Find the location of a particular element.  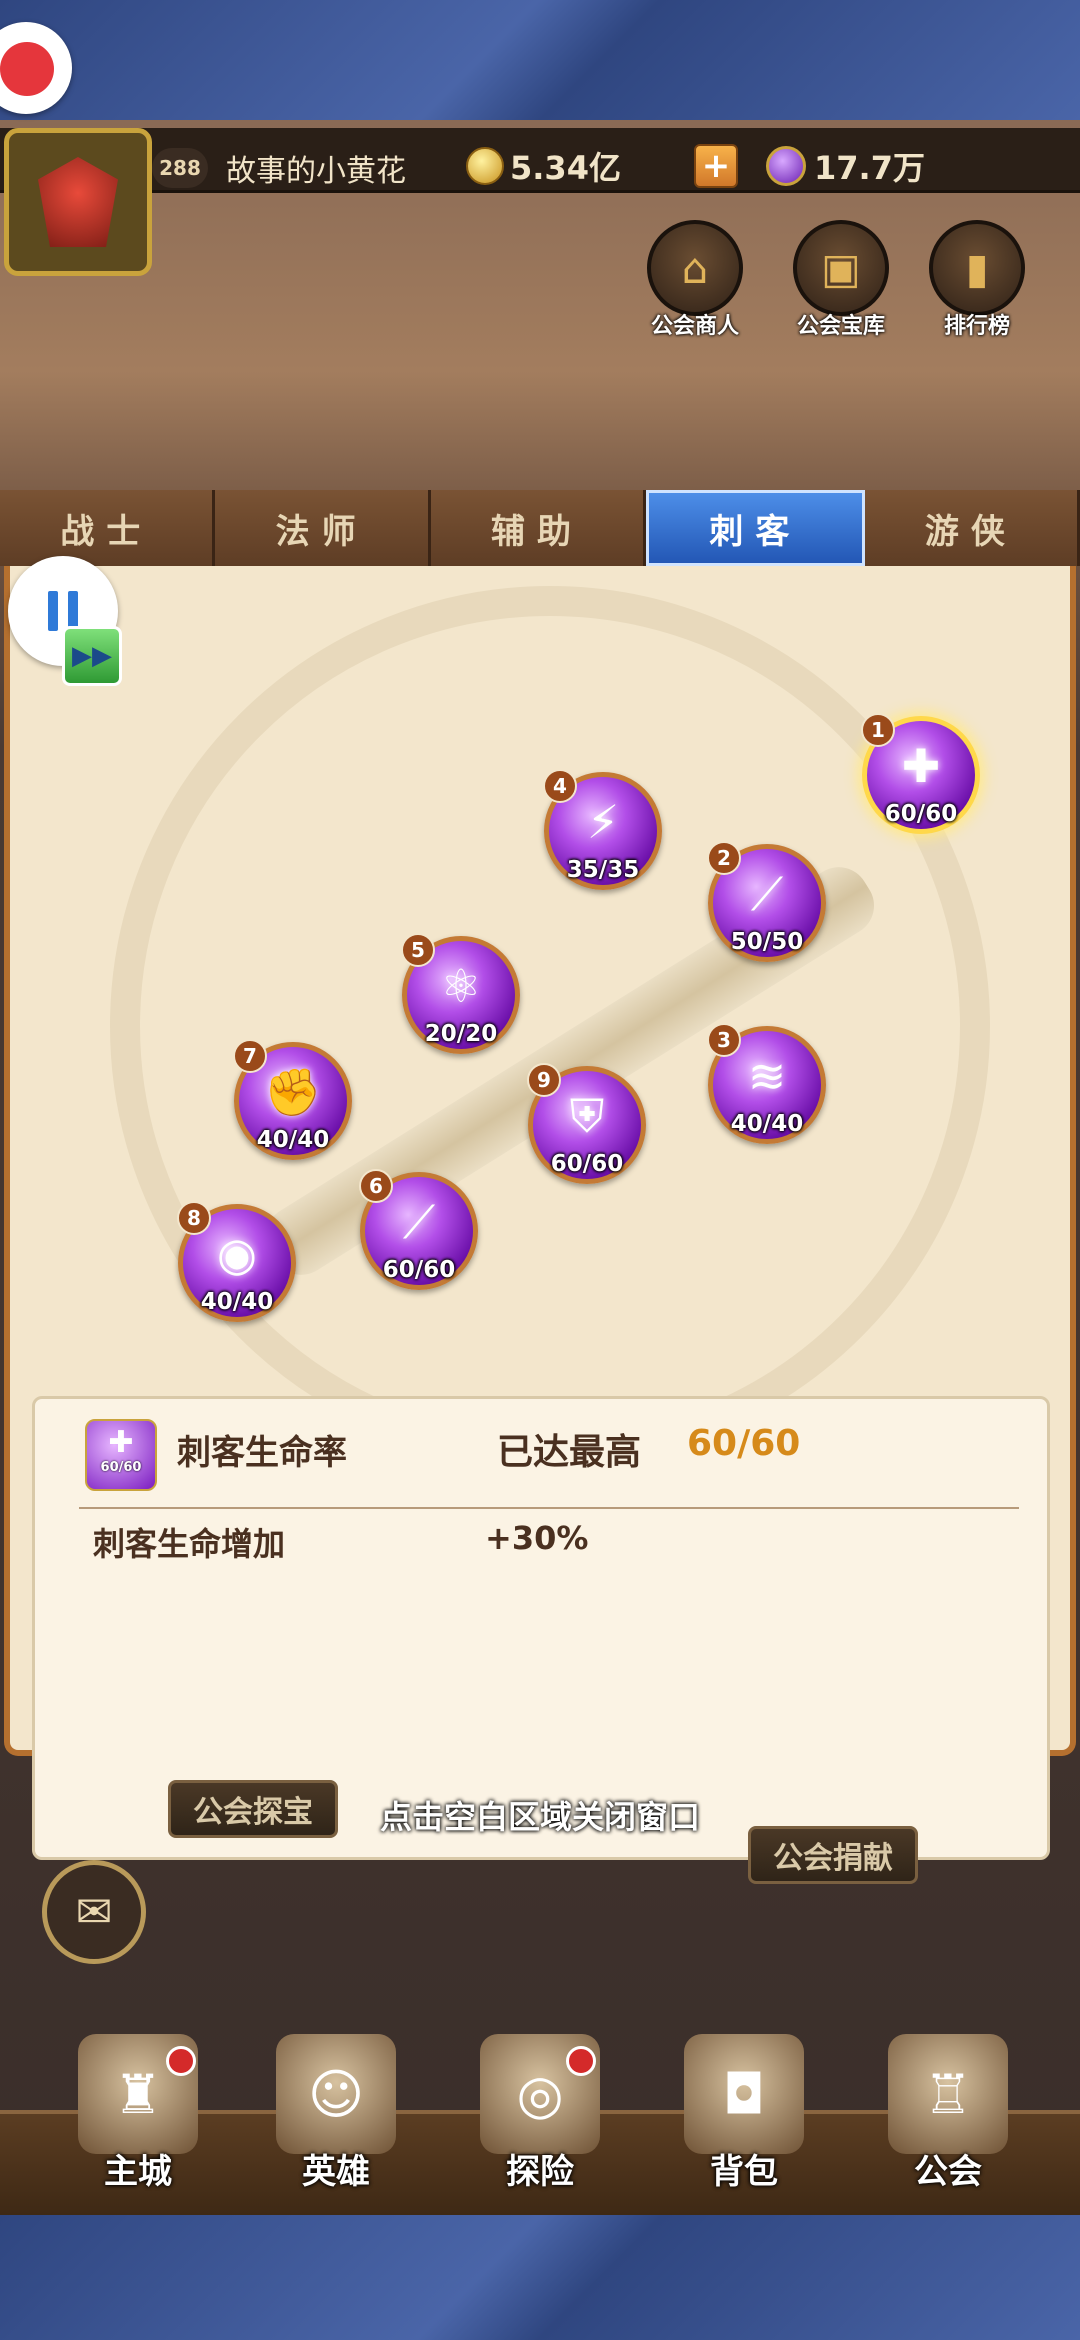

player-status-bar: 288 故事的小黄花 5.34亿 + 17.7万 is located at coordinates (540, 160).